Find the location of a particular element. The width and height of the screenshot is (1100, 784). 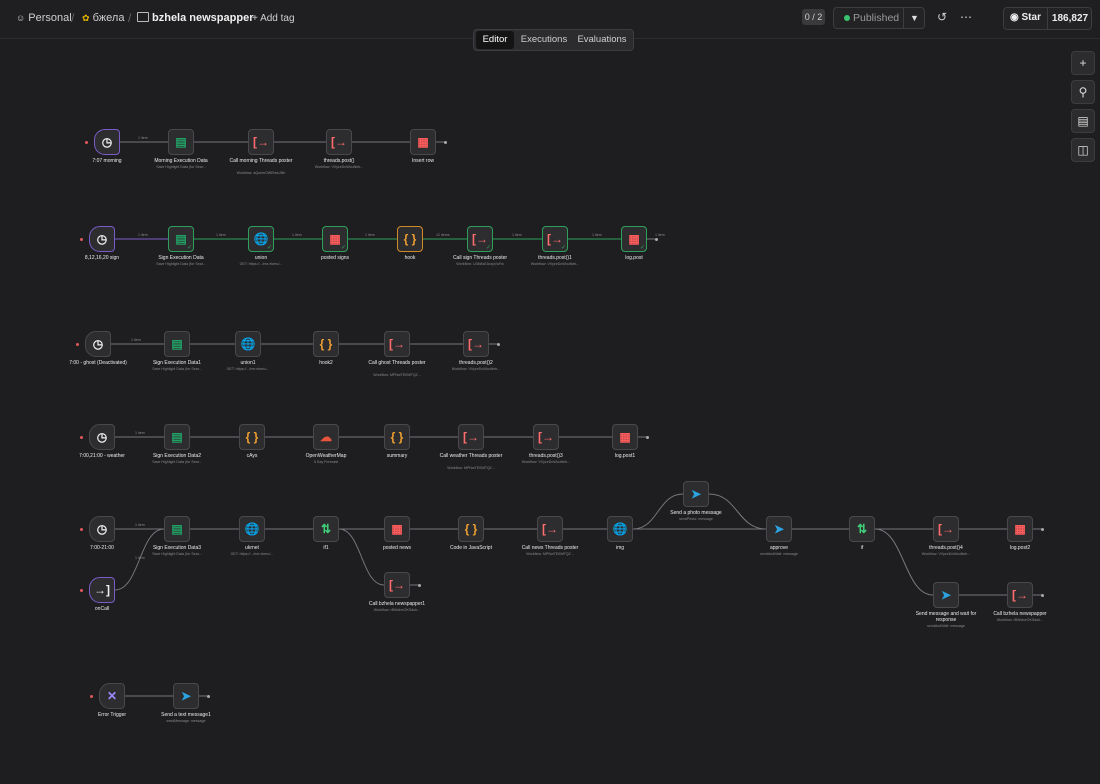

github-star-button: ◉ Star 186,827 is located at coordinates (1047, 18).